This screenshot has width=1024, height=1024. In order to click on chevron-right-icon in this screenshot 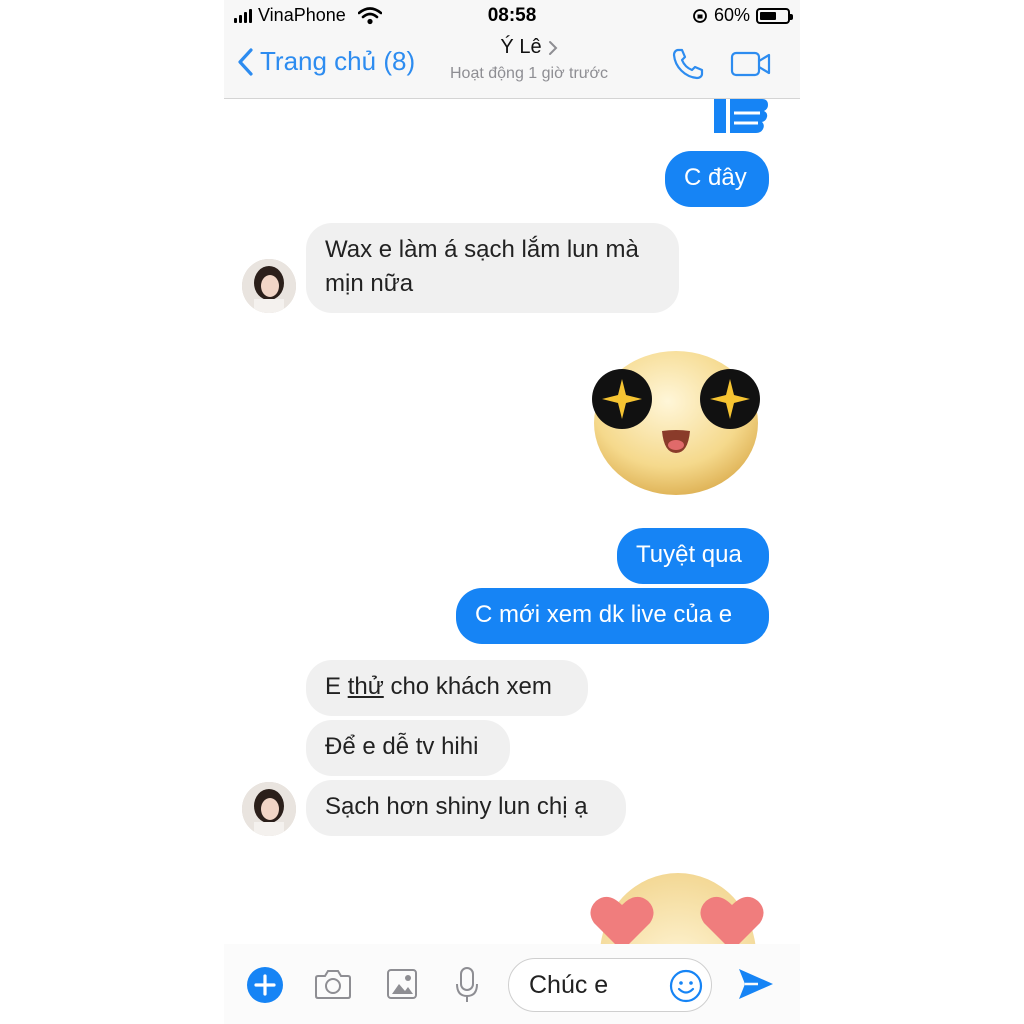, I will do `click(552, 47)`.